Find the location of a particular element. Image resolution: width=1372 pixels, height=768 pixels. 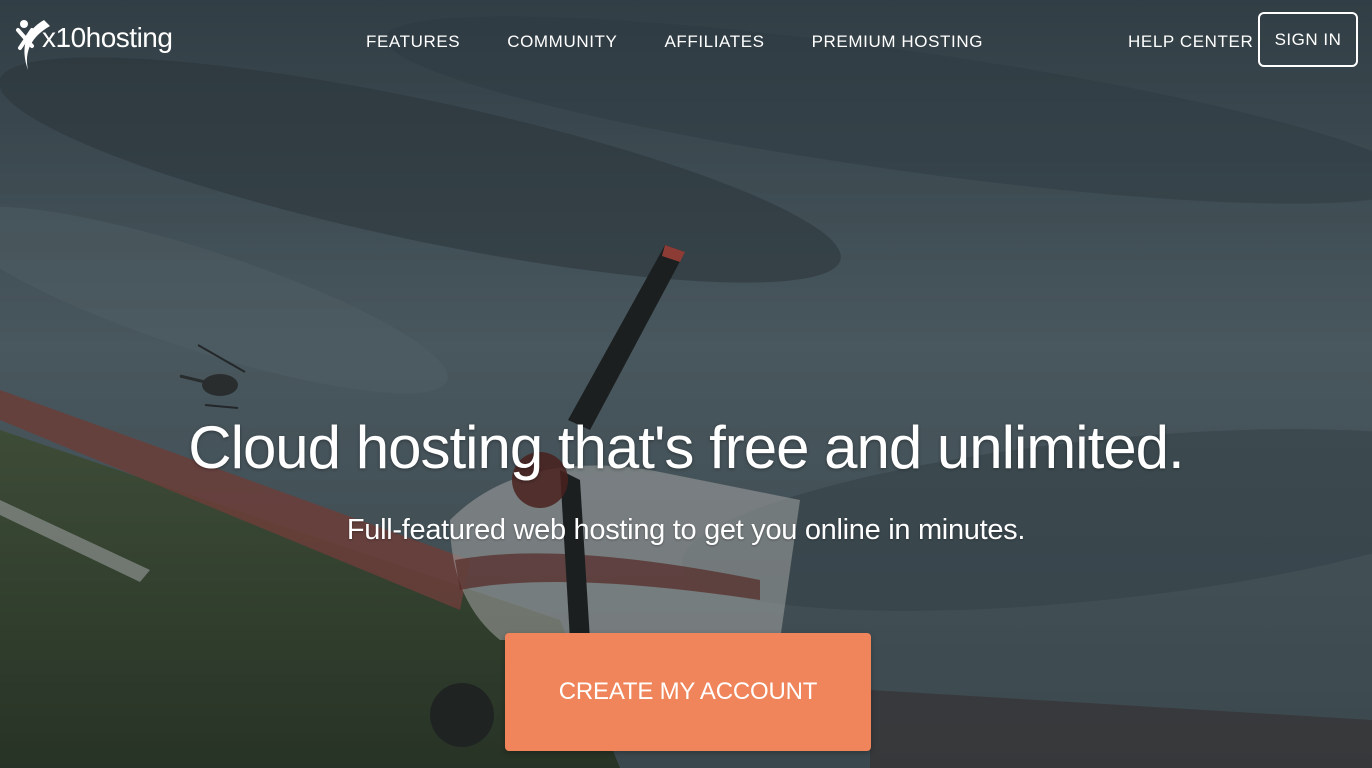

create-account-button: CREATE MY ACCOUNT is located at coordinates (688, 692).